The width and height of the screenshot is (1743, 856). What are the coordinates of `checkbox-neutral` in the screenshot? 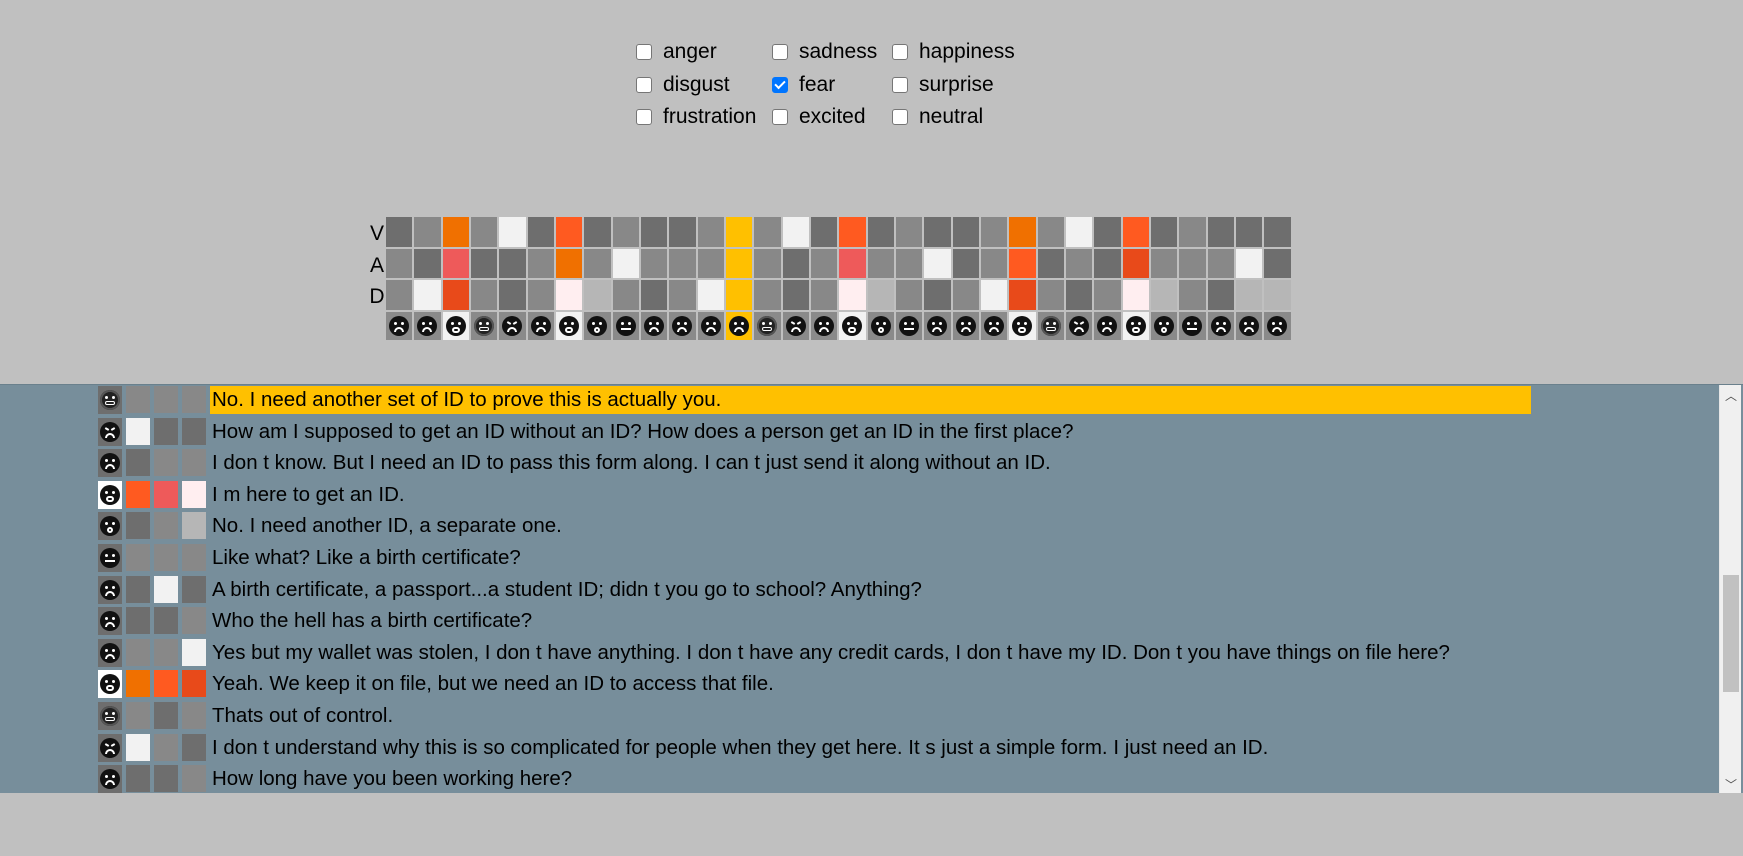 It's located at (900, 117).